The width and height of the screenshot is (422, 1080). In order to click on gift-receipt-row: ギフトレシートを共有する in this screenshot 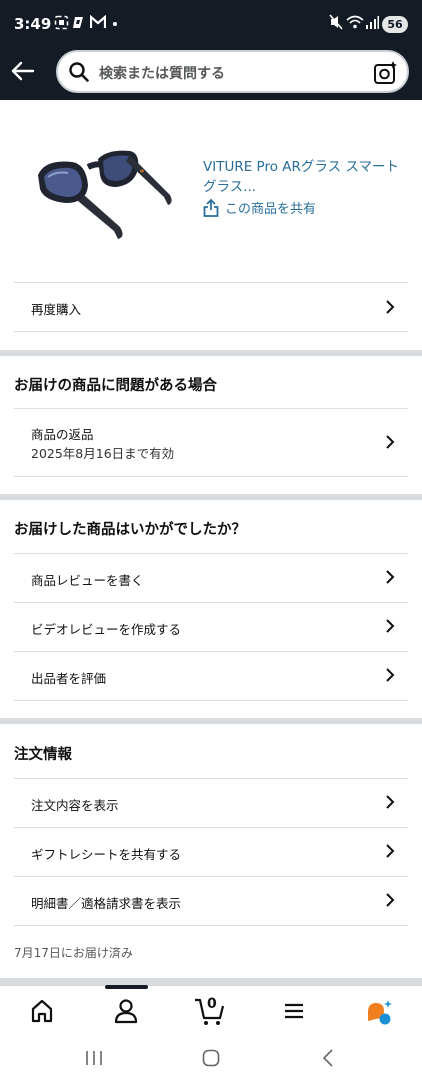, I will do `click(211, 851)`.